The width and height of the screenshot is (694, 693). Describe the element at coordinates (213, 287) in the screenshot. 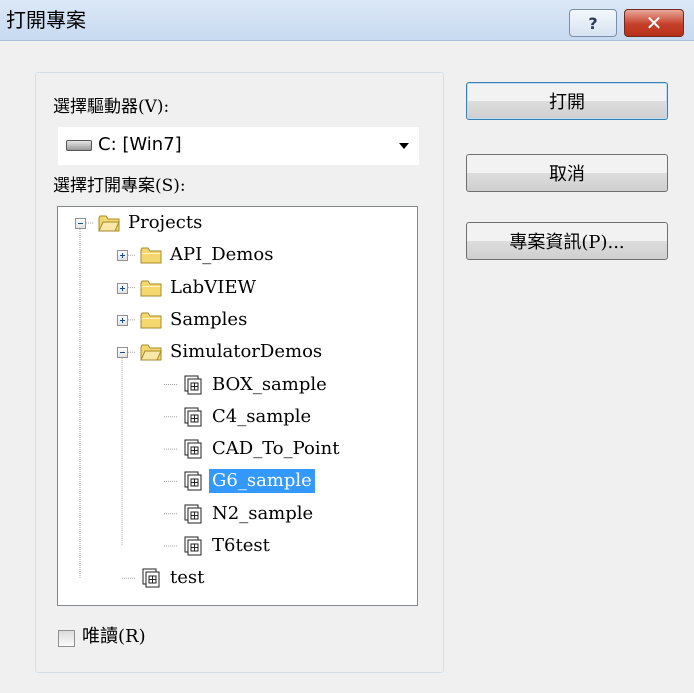

I see `tree-item-label: LabVIEW` at that location.